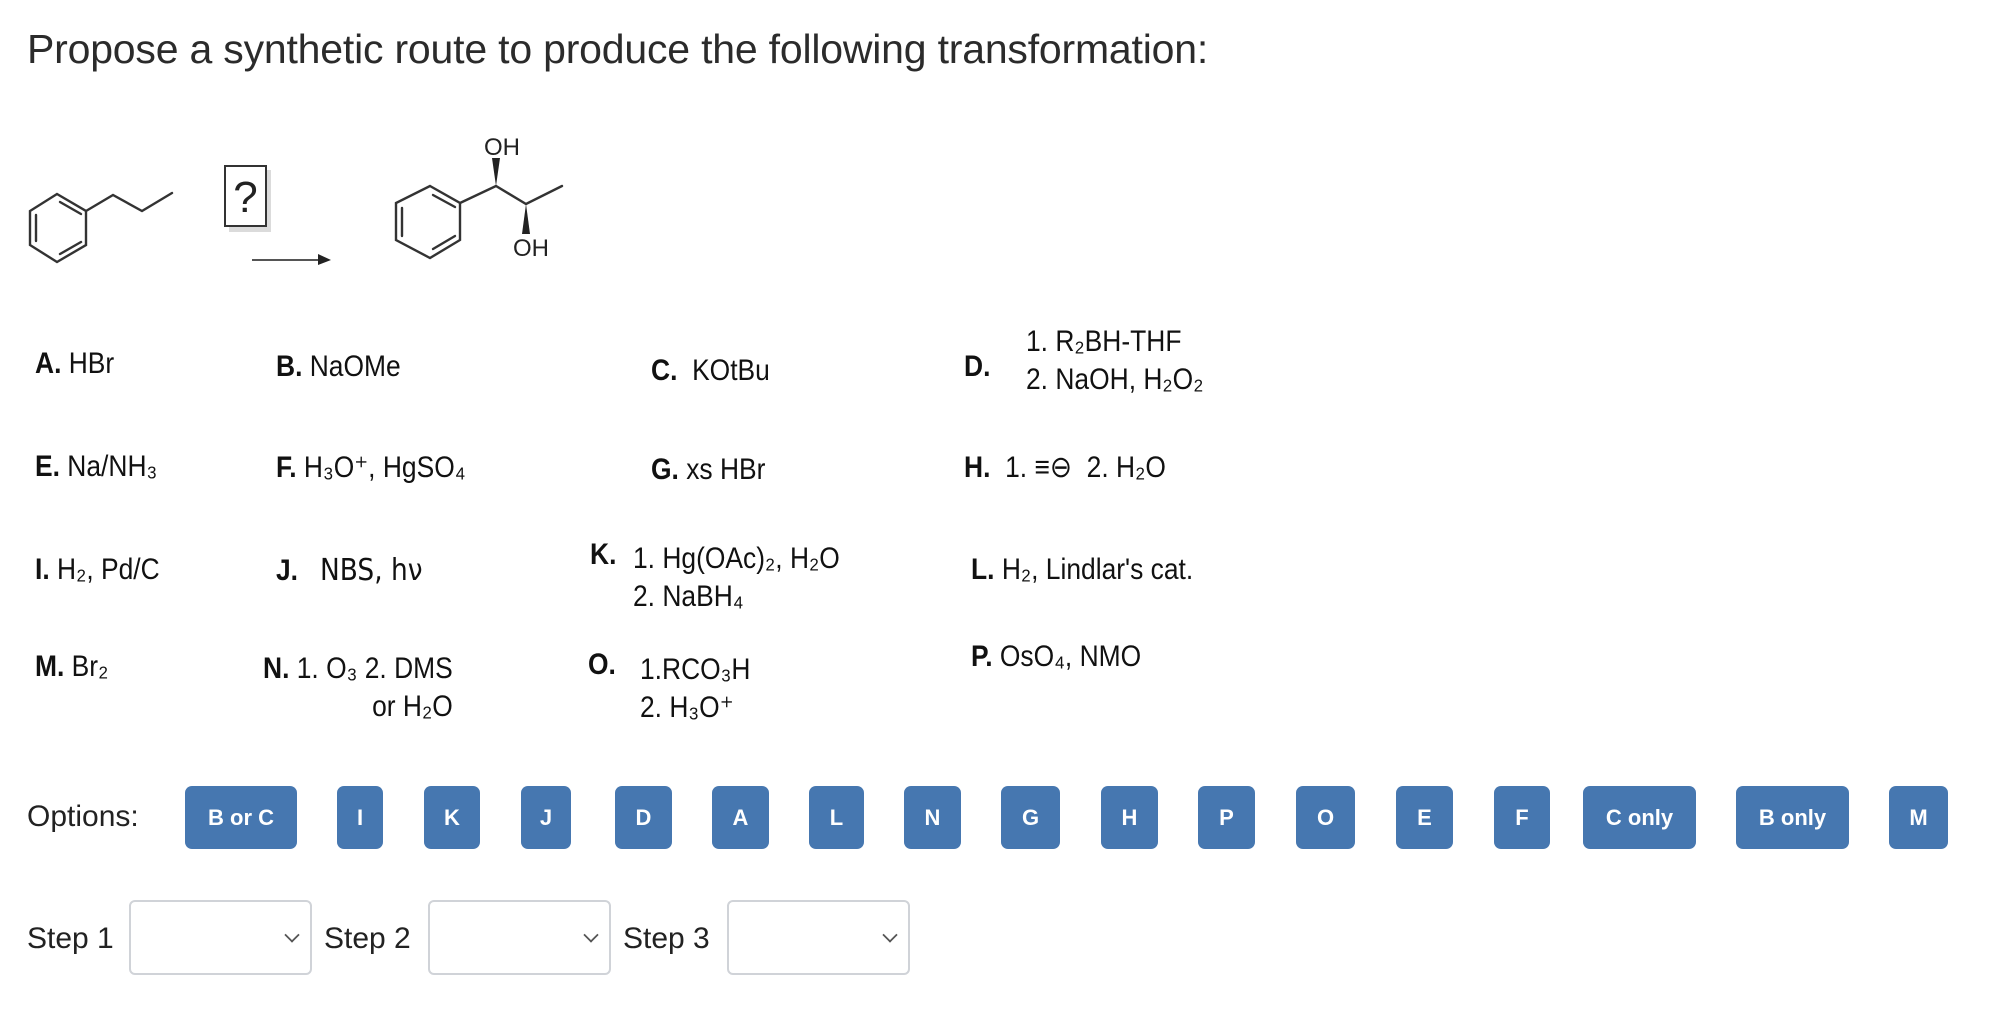 The image size is (2012, 1020). Describe the element at coordinates (526, 219) in the screenshot. I see `wedge-bond-bottom` at that location.